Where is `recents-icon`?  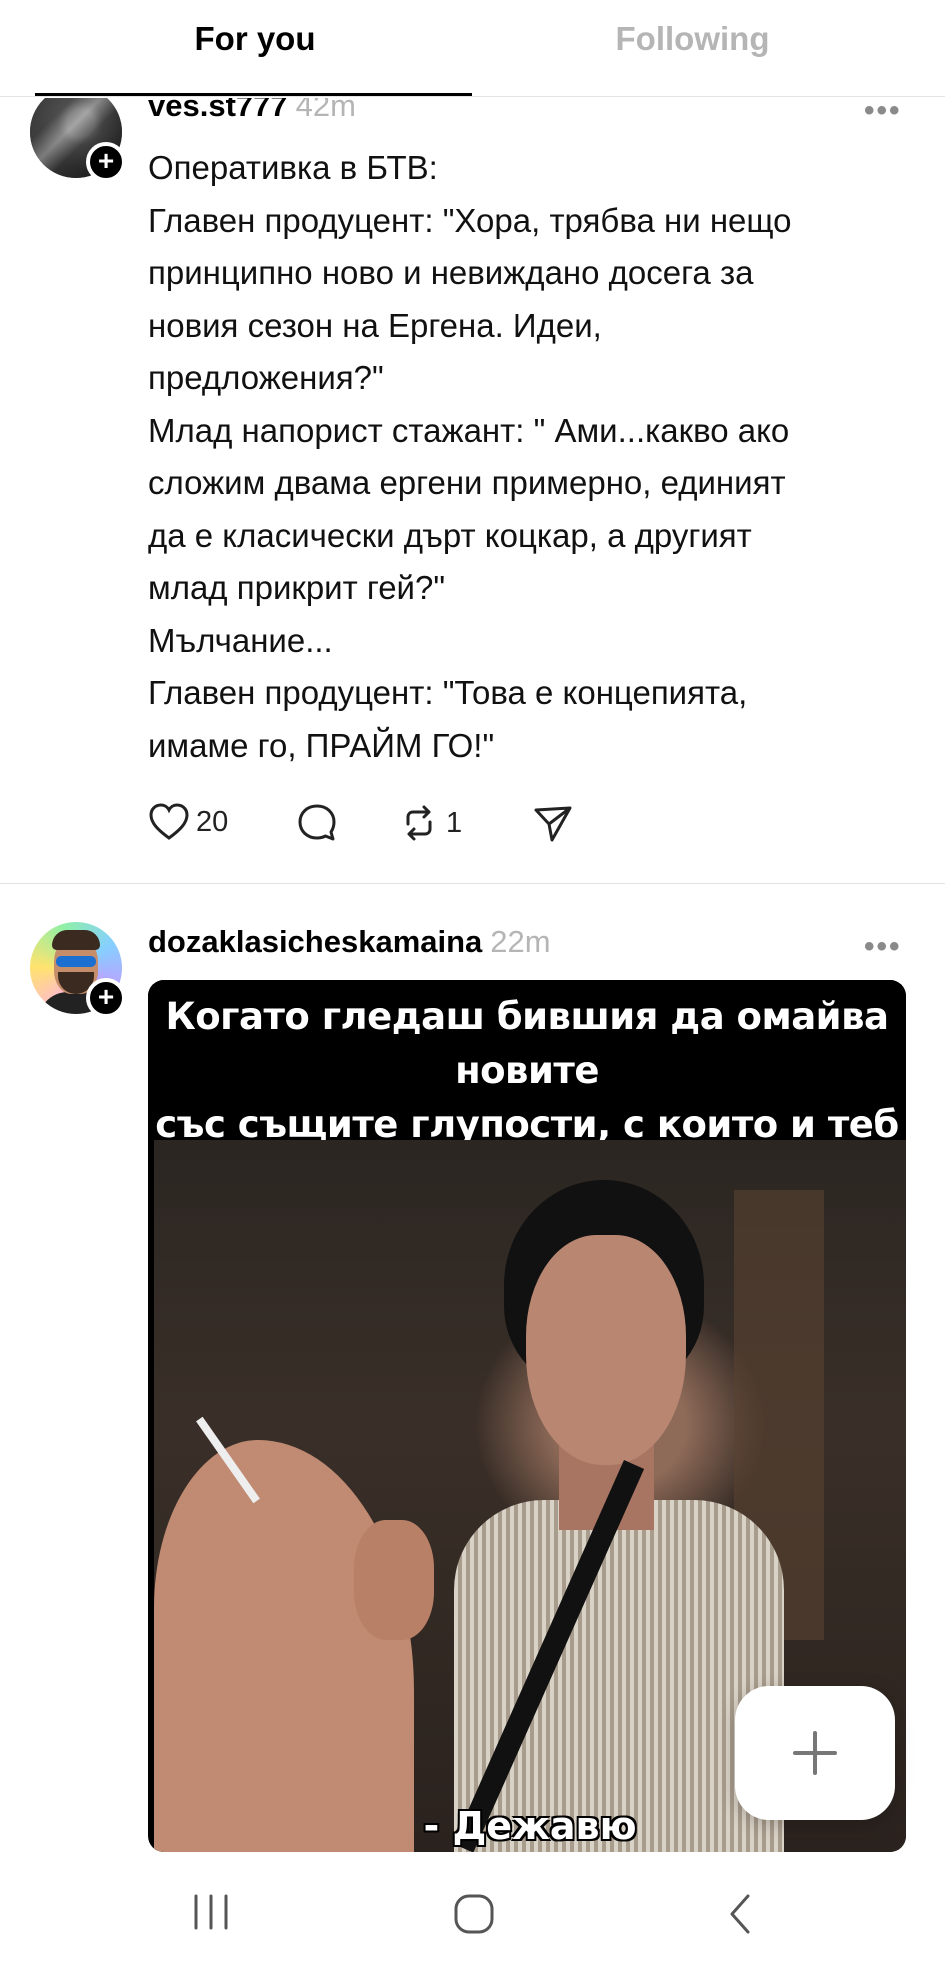
recents-icon is located at coordinates (211, 1912).